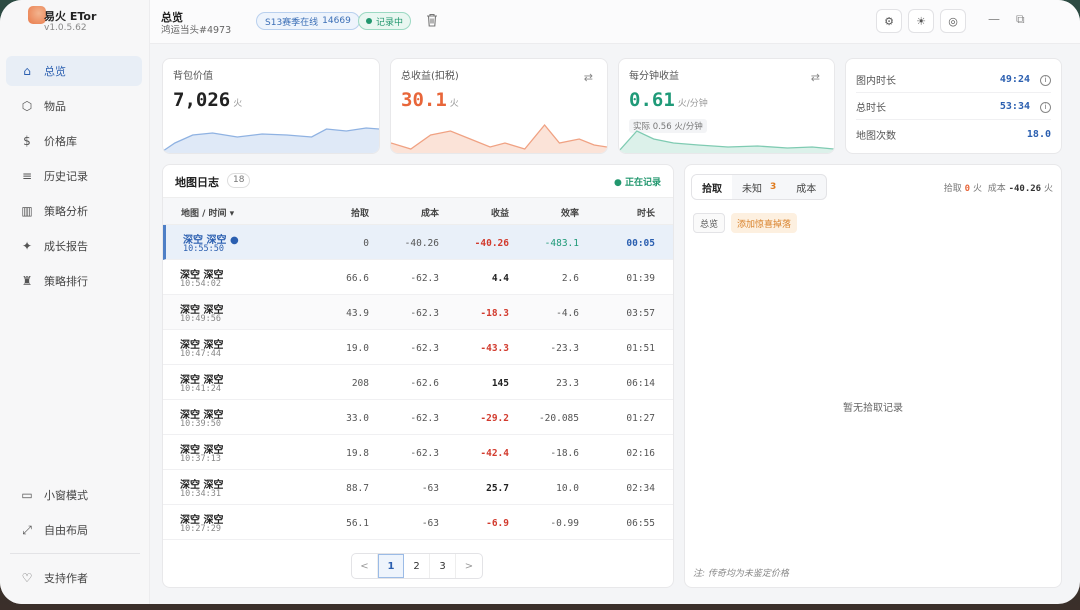 This screenshot has width=1080, height=610. What do you see at coordinates (271, 106) in the screenshot?
I see `bag-value-card: 背包价值 7,026 火` at bounding box center [271, 106].